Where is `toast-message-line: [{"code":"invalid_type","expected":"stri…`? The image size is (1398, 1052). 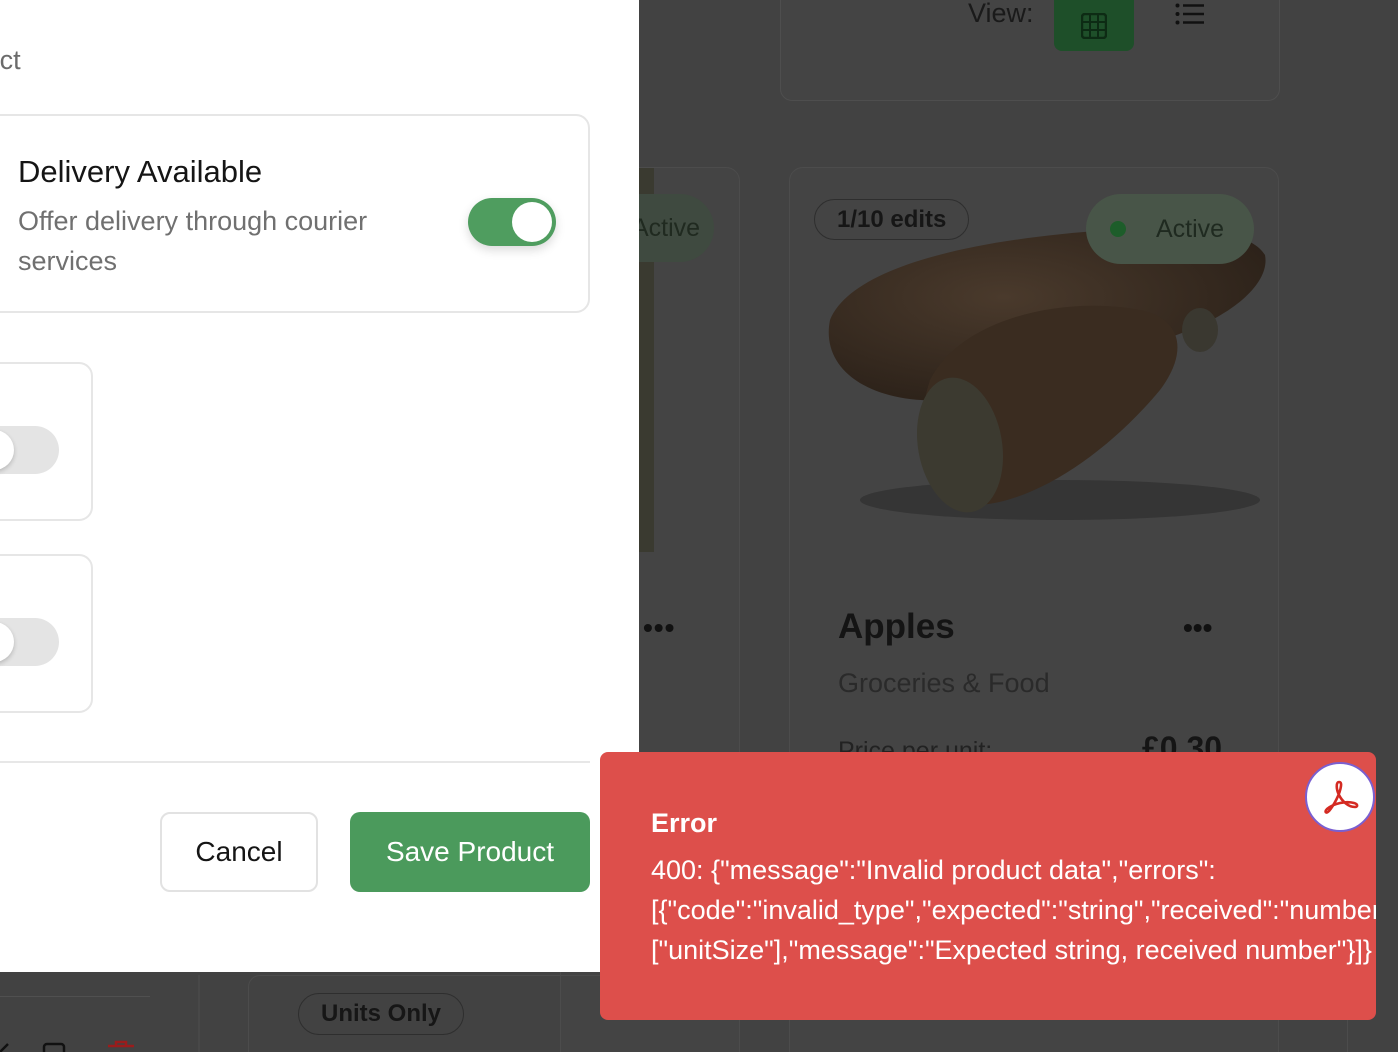
toast-message-line: [{"code":"invalid_type","expected":"stri… is located at coordinates (1013, 910).